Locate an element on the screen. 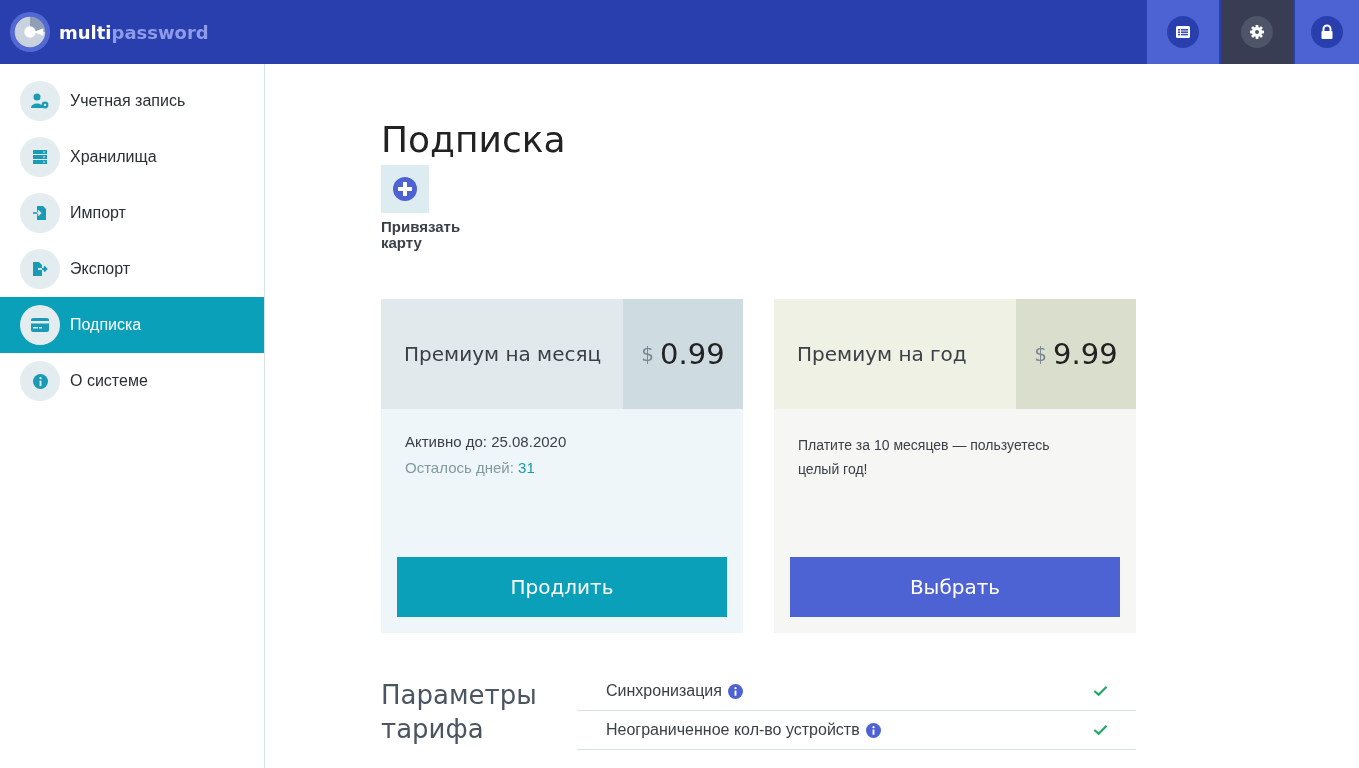 The width and height of the screenshot is (1359, 768). credit-card-icon is located at coordinates (40, 325).